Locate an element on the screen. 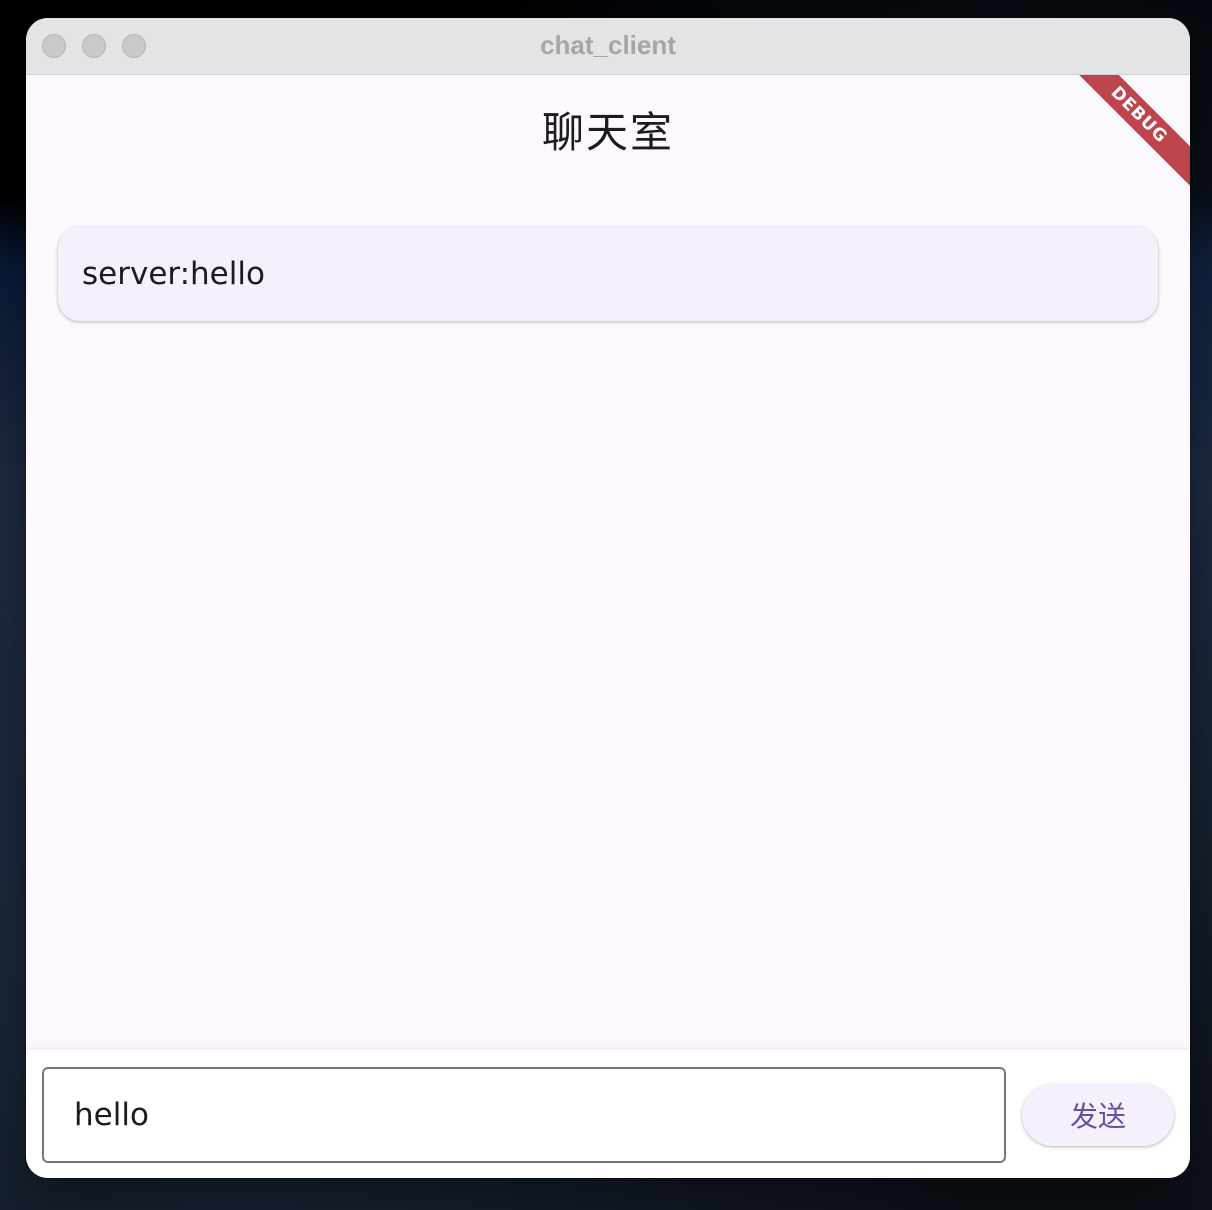 This screenshot has height=1210, width=1212. message-list: server:hello is located at coordinates (608, 274).